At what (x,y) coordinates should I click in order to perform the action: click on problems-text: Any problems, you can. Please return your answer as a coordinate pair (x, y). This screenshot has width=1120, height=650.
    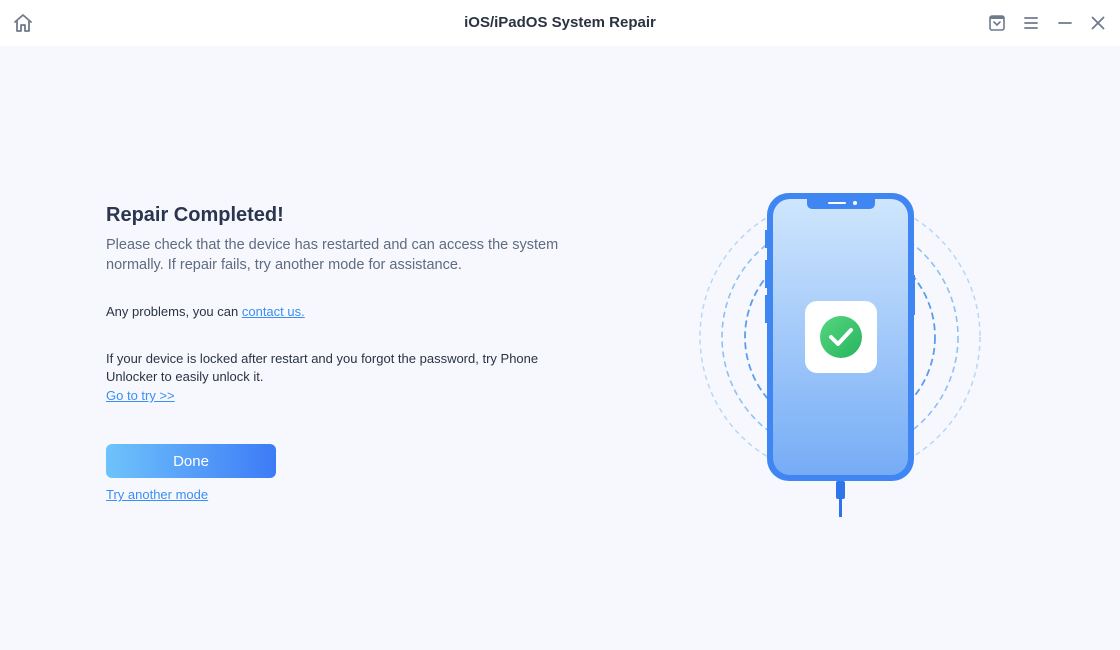
    Looking at the image, I should click on (174, 311).